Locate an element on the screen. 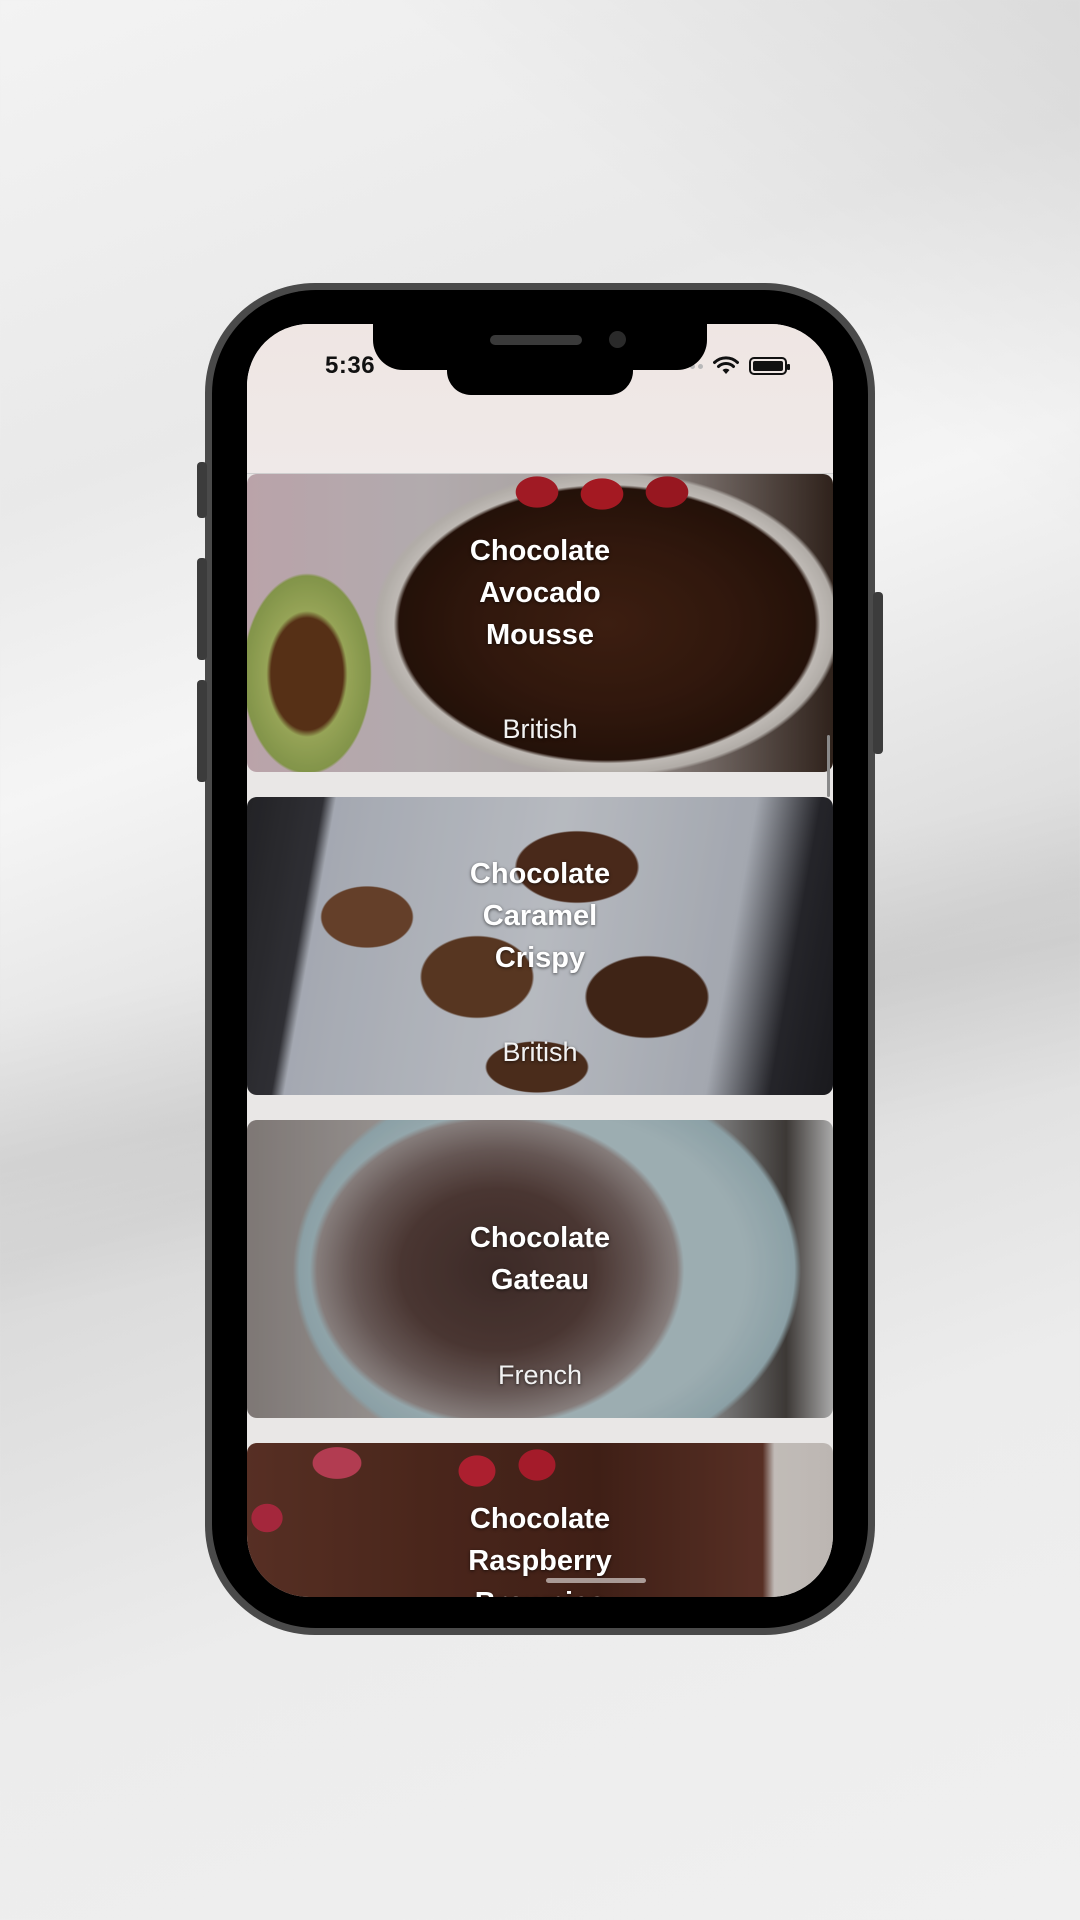 The height and width of the screenshot is (1920, 1080). recipe-title-line: Caramel is located at coordinates (540, 916).